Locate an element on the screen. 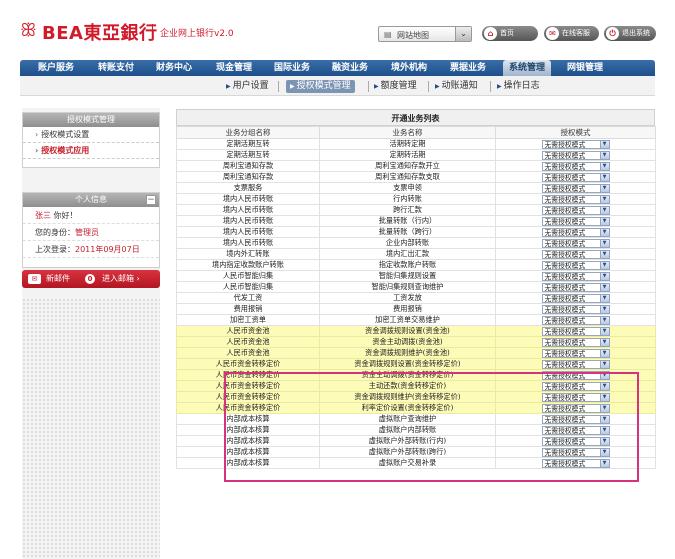  sidebar-item-auth-mode-apply: › 授权模式应用 is located at coordinates (91, 151).